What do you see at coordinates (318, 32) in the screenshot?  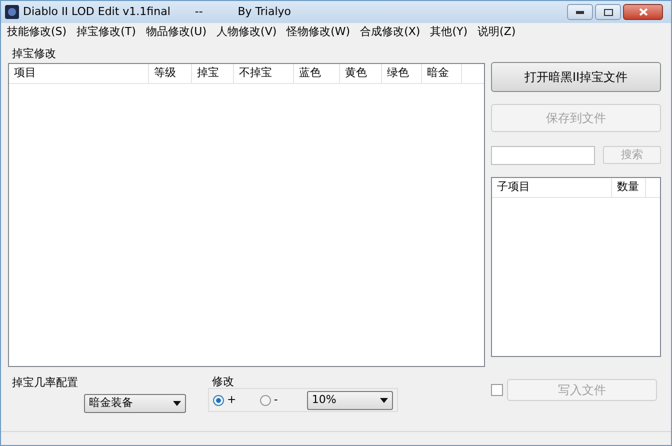 I see `menu-item: 怪物修改(W)` at bounding box center [318, 32].